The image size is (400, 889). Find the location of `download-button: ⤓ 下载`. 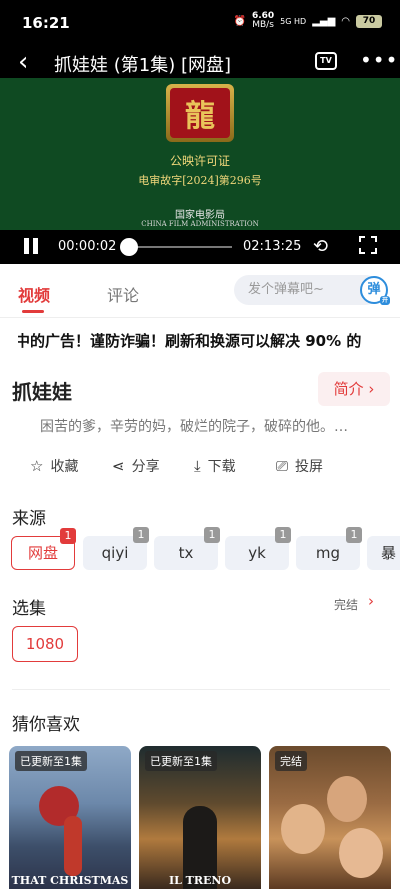

download-button: ⤓ 下载 is located at coordinates (215, 466).